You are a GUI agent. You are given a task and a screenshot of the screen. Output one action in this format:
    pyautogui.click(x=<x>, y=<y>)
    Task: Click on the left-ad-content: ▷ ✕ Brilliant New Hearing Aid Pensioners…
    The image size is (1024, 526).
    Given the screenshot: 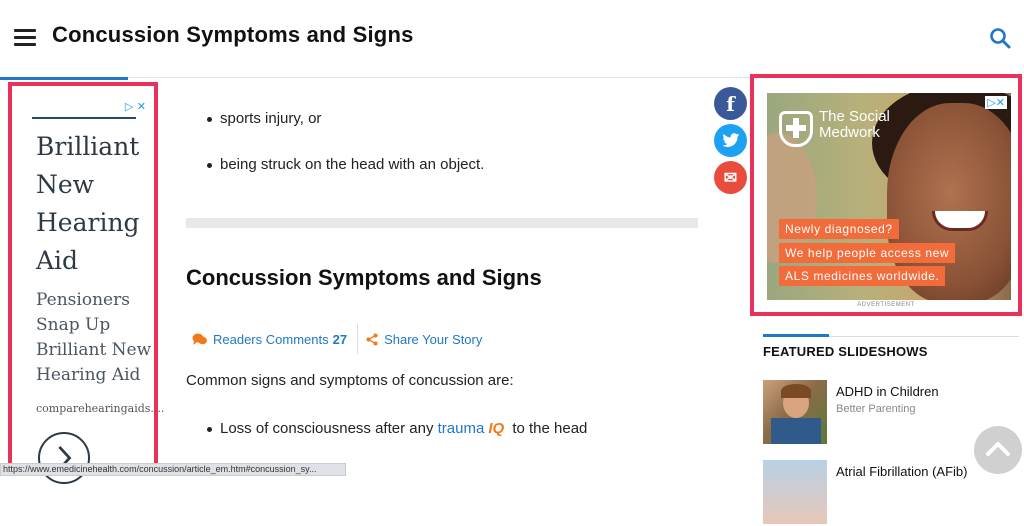 What is the action you would take?
    pyautogui.click(x=91, y=288)
    